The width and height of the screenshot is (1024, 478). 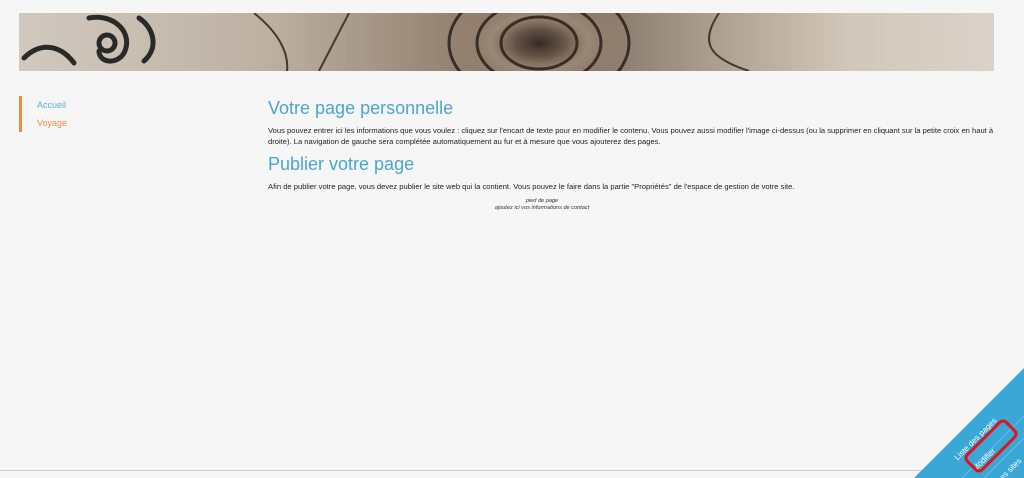 What do you see at coordinates (512, 470) in the screenshot?
I see `bottom-divider` at bounding box center [512, 470].